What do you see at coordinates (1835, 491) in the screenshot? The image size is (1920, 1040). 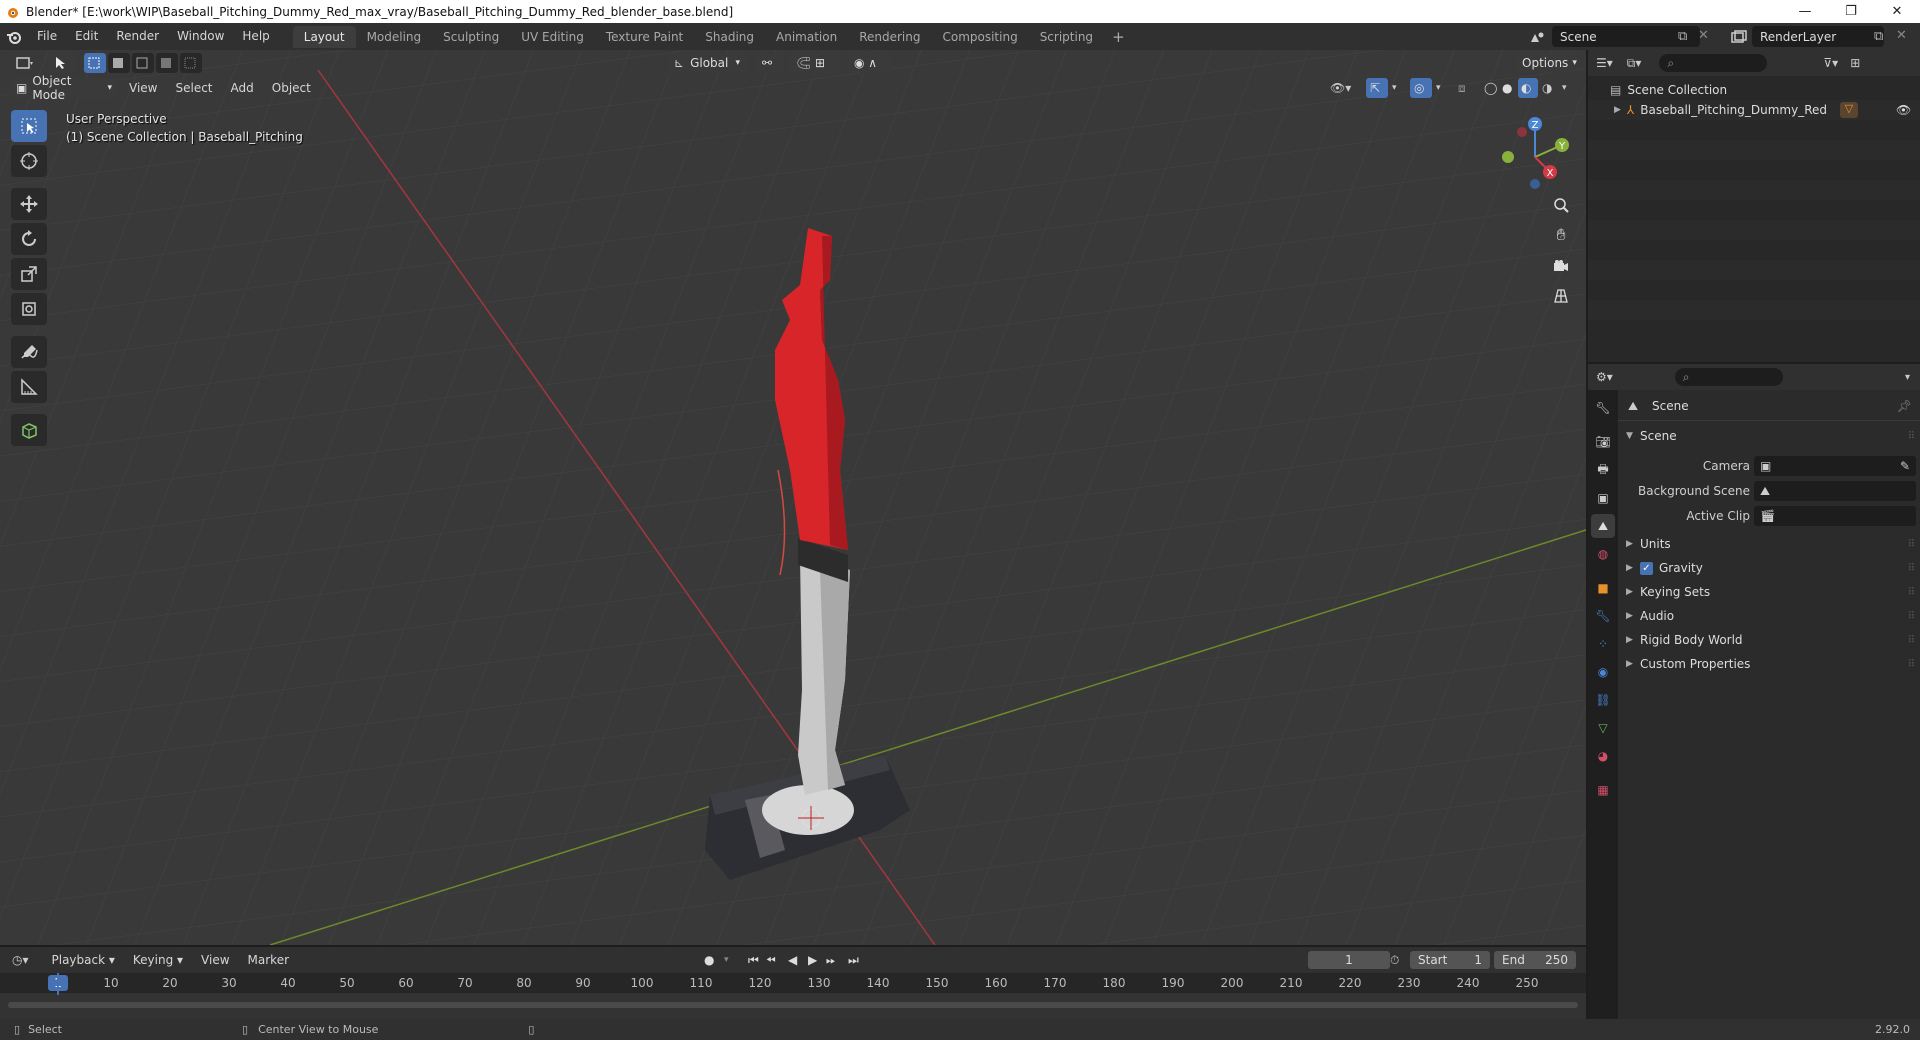 I see `background-scene-field: ⛰︎` at bounding box center [1835, 491].